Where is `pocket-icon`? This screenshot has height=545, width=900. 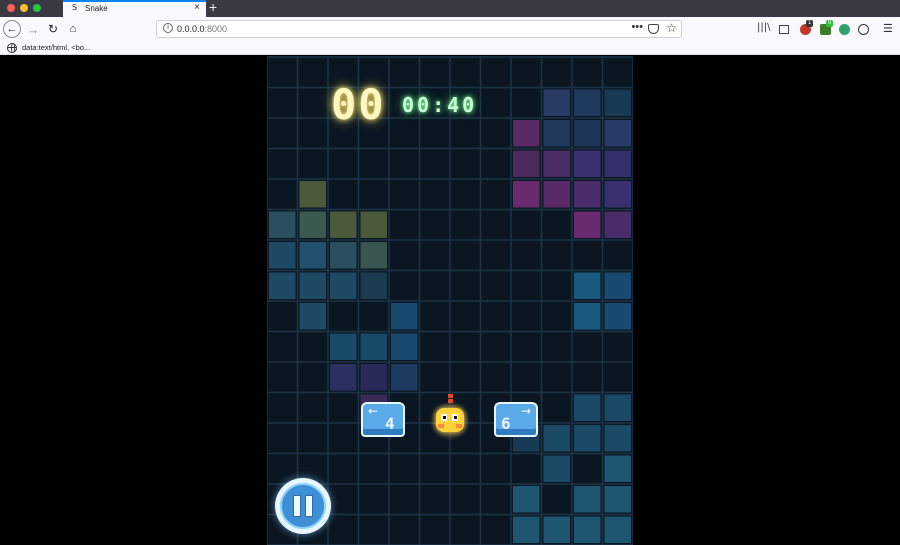 pocket-icon is located at coordinates (653, 29).